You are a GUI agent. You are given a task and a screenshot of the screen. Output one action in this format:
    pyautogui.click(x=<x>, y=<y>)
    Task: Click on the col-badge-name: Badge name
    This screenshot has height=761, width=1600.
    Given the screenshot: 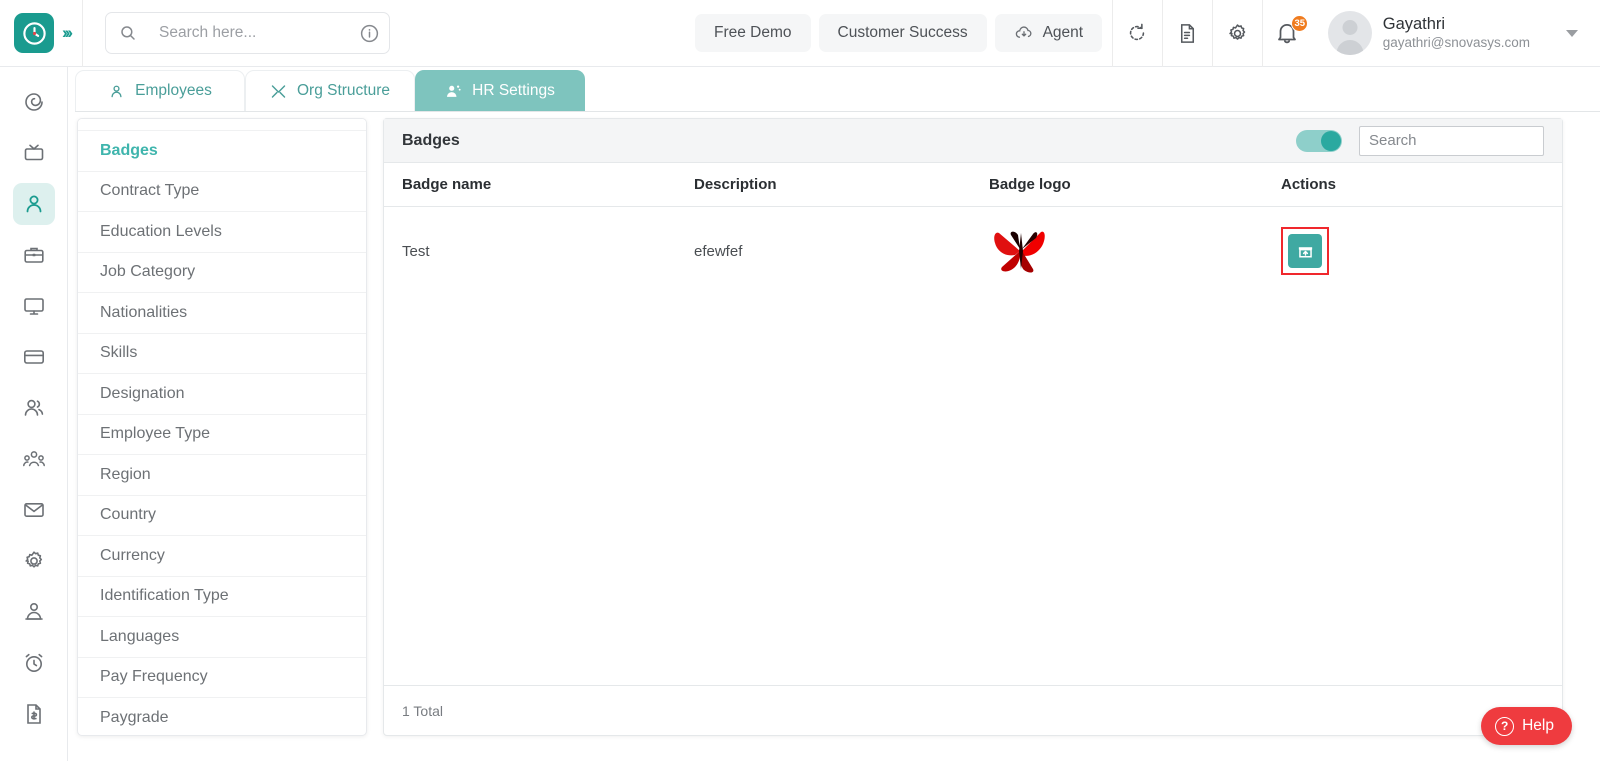 What is the action you would take?
    pyautogui.click(x=539, y=185)
    